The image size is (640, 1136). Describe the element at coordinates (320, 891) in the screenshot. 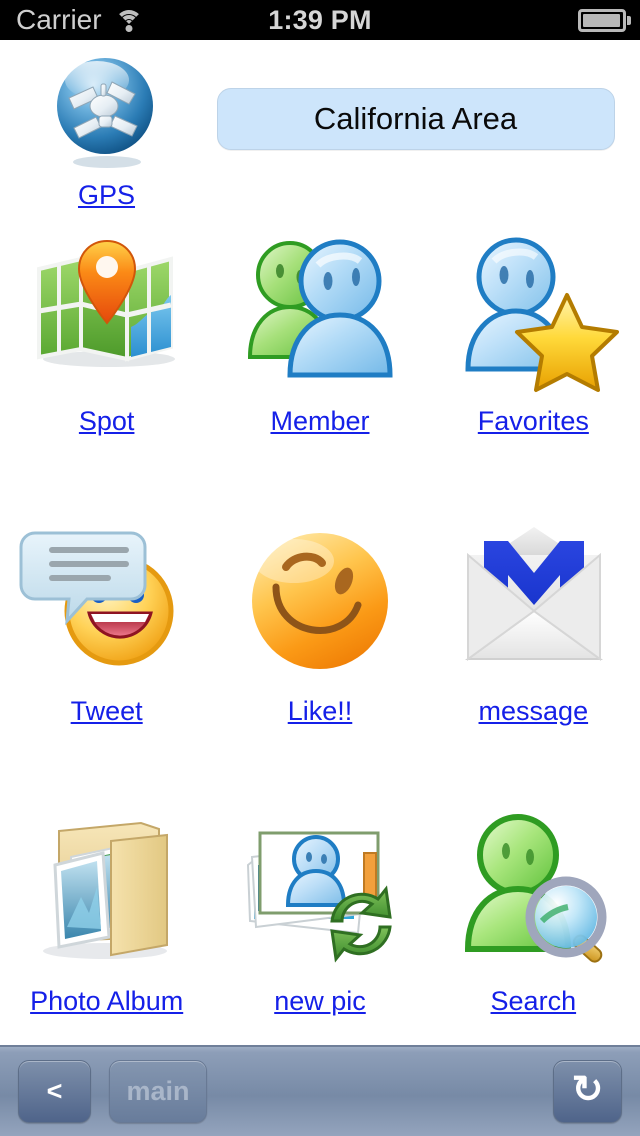

I see `photos-sync-icon` at that location.